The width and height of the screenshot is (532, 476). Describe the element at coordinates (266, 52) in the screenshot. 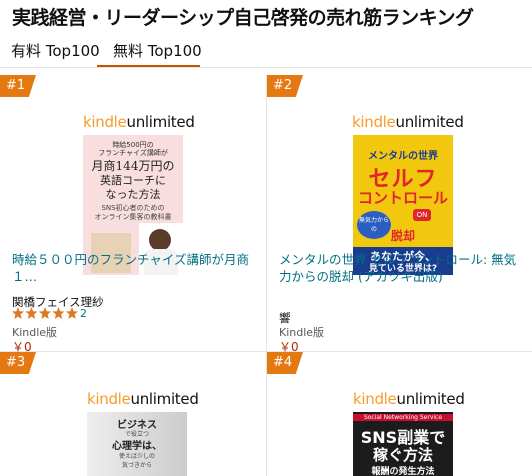

I see `tab-bar: 有料 Top100 無料 Top100` at that location.